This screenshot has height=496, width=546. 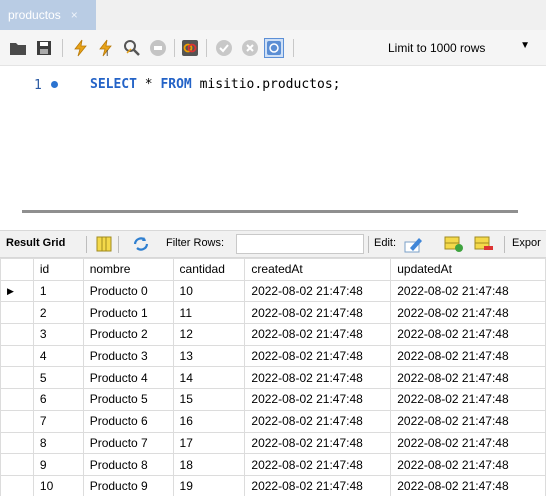 What do you see at coordinates (58, 313) in the screenshot?
I see `cell-id: 2` at bounding box center [58, 313].